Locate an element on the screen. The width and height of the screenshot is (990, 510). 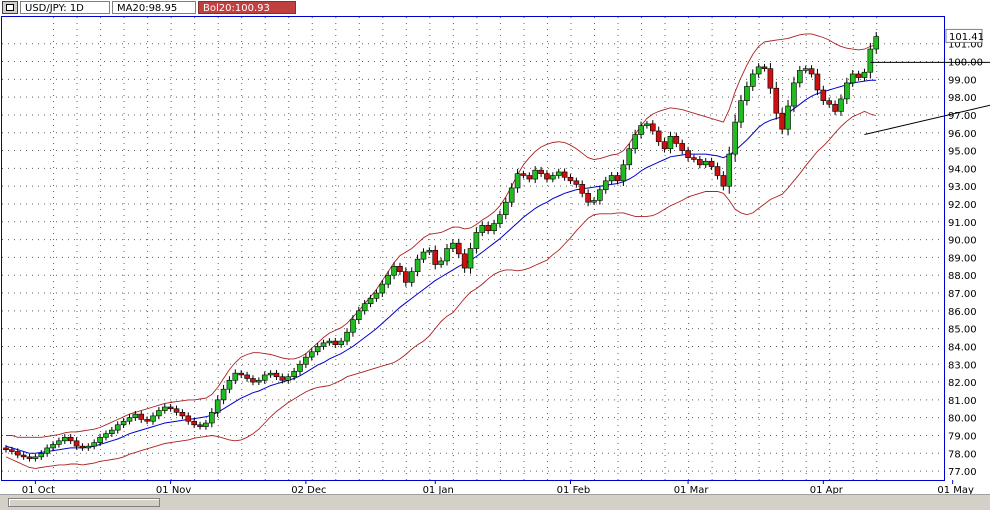
x-tick-label: 01 Nov is located at coordinates (174, 489).